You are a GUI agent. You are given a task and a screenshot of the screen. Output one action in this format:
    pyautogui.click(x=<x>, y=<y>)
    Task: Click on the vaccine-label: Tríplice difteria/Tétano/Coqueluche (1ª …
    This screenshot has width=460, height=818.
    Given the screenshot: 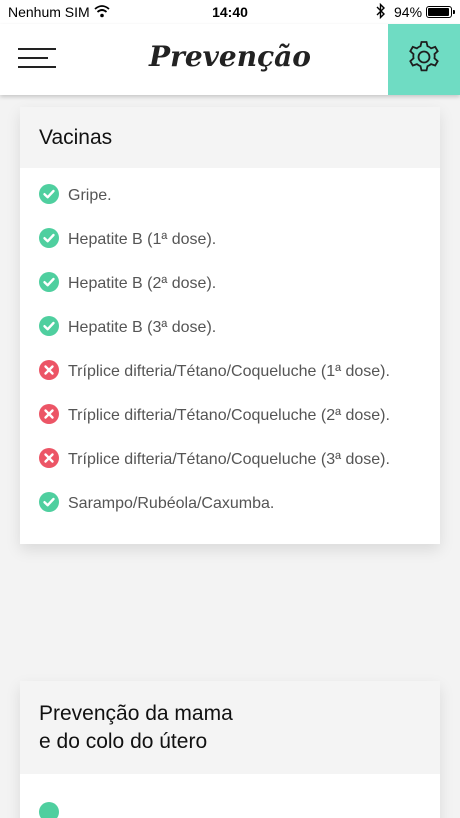 What is the action you would take?
    pyautogui.click(x=229, y=371)
    